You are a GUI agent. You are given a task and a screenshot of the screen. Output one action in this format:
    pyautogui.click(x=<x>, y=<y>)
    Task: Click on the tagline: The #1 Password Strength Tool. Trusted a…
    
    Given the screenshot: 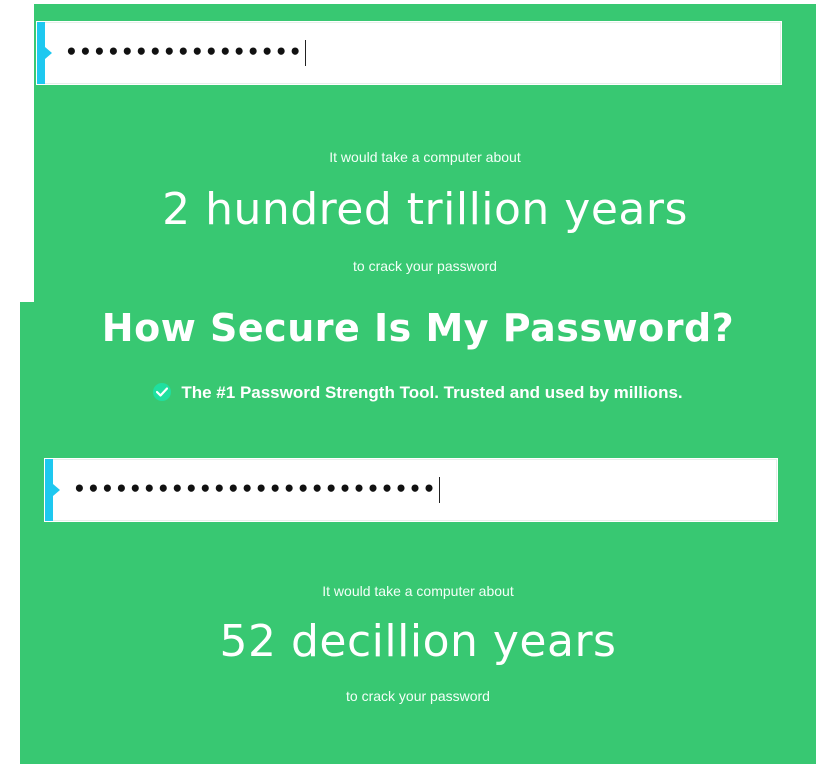 What is the action you would take?
    pyautogui.click(x=418, y=393)
    